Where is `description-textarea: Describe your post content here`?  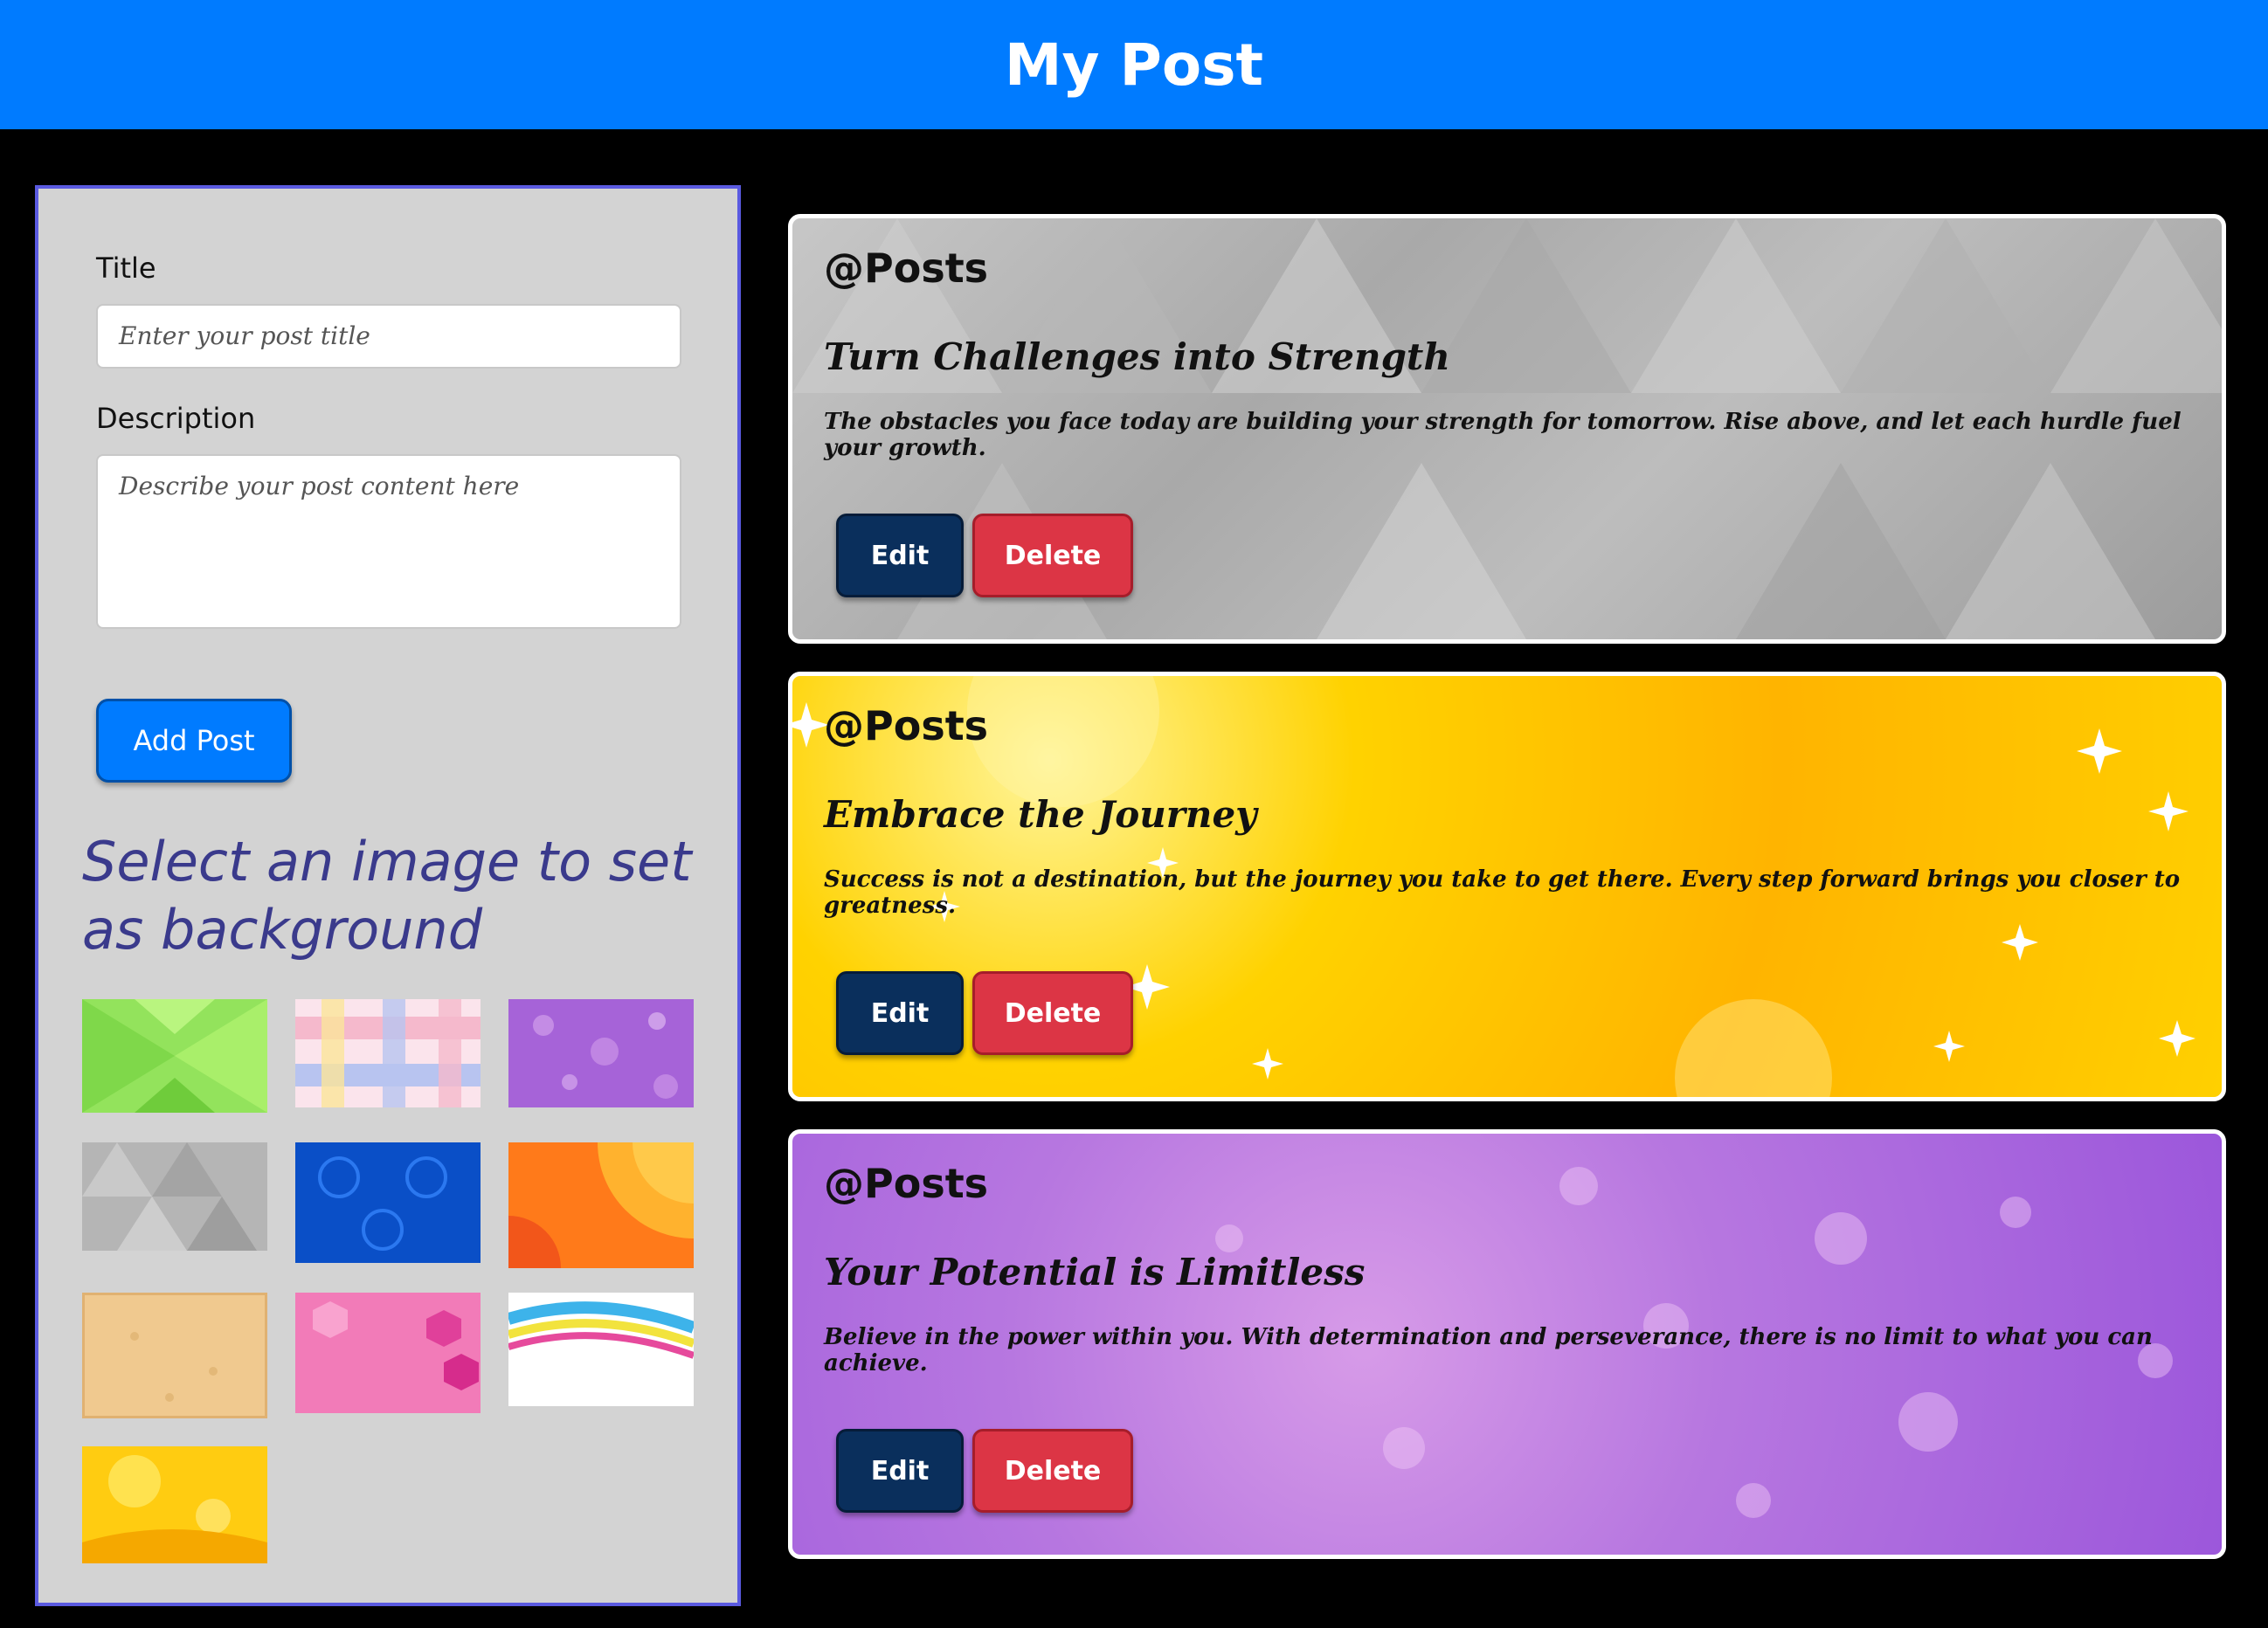 description-textarea: Describe your post content here is located at coordinates (389, 541).